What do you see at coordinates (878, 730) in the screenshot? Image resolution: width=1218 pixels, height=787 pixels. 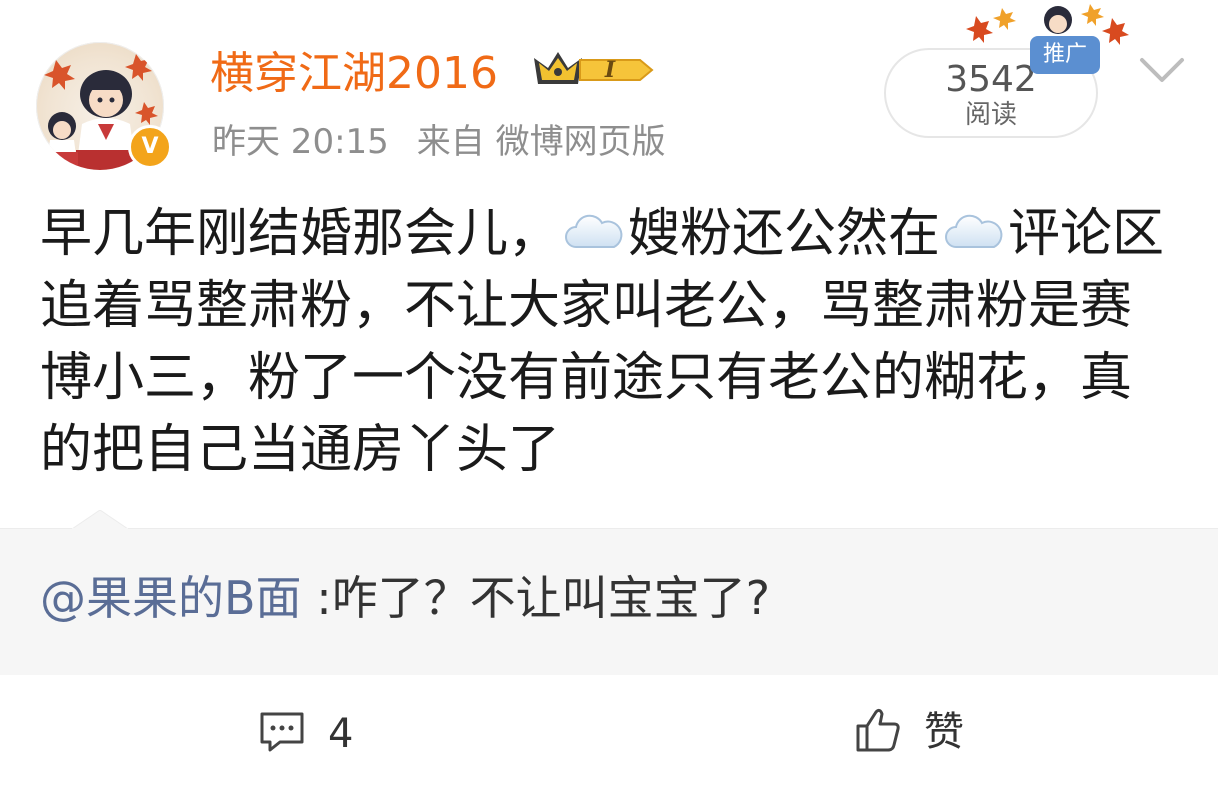 I see `thumbs-up-icon` at bounding box center [878, 730].